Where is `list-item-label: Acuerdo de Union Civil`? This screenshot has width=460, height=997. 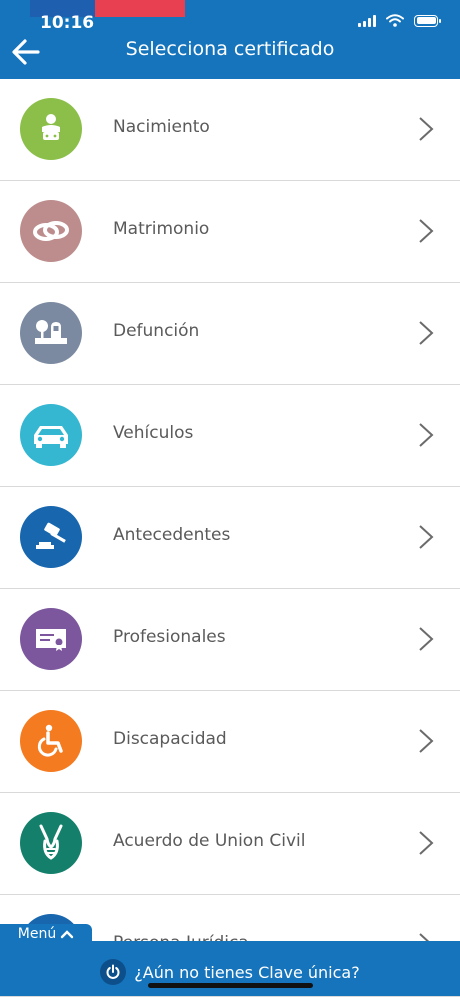 list-item-label: Acuerdo de Union Civil is located at coordinates (209, 841).